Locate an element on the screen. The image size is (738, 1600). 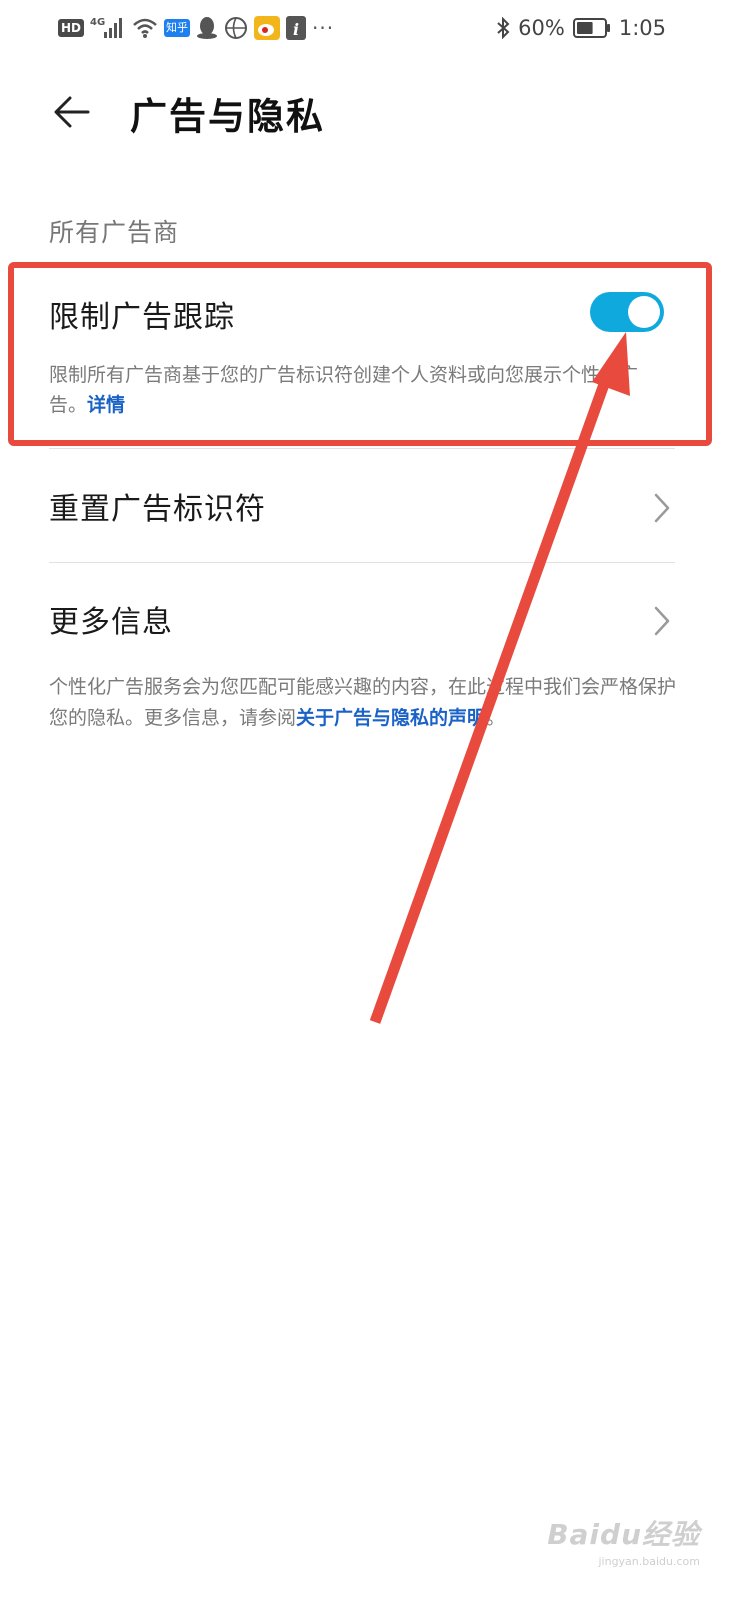
limit-ad-tracking-description: 限制所有广告商基于您的广告标识符创建个人资料或向您展示个性化广告。详情 is located at coordinates (361, 390).